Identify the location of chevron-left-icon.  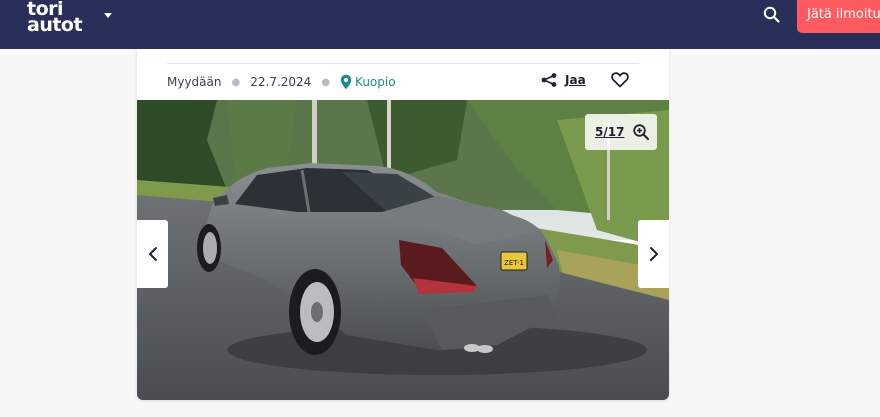
(152, 254).